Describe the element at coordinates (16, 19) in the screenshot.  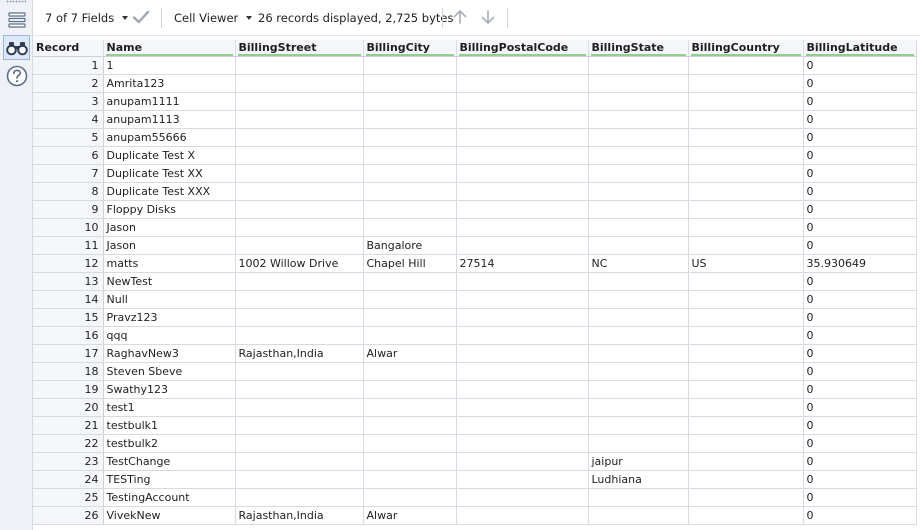
I see `list-view-button` at that location.